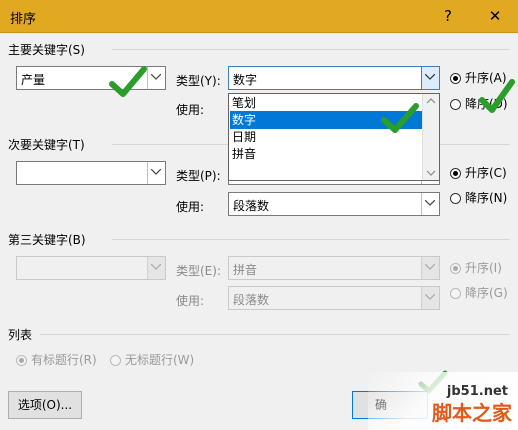 The image size is (518, 430). I want to click on tertiary-use-value: 段落数, so click(251, 300).